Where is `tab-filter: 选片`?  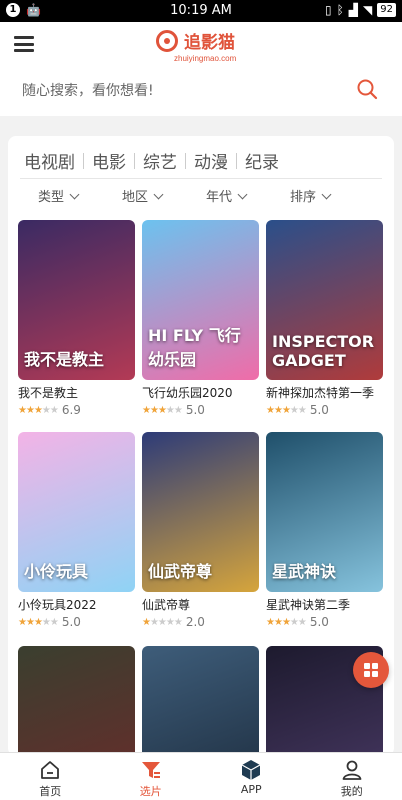
tab-filter: 选片 is located at coordinates (151, 776).